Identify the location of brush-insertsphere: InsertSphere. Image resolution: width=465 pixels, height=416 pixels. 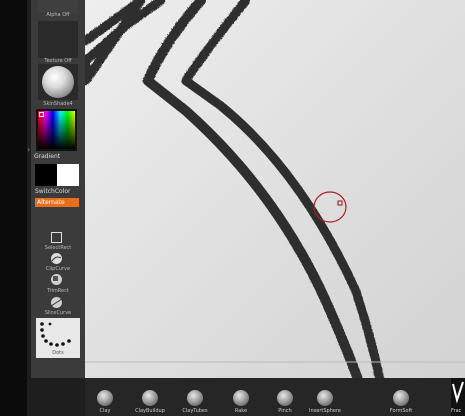
(325, 397).